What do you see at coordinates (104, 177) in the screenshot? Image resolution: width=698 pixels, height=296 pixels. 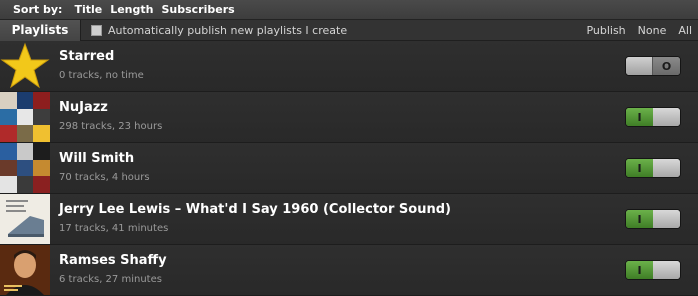 I see `playlist-meta: 70 tracks, 4 hours` at bounding box center [104, 177].